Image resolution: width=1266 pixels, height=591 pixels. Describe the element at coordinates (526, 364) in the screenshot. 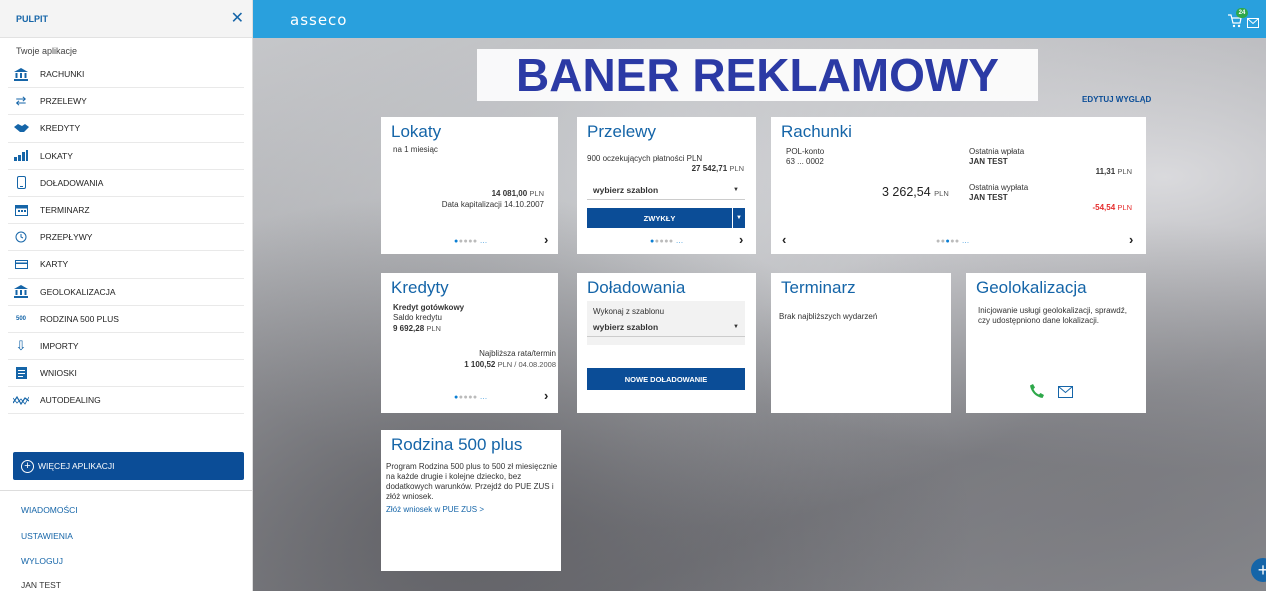

I see `next-installment-date: PLN / 04.08.2008` at that location.